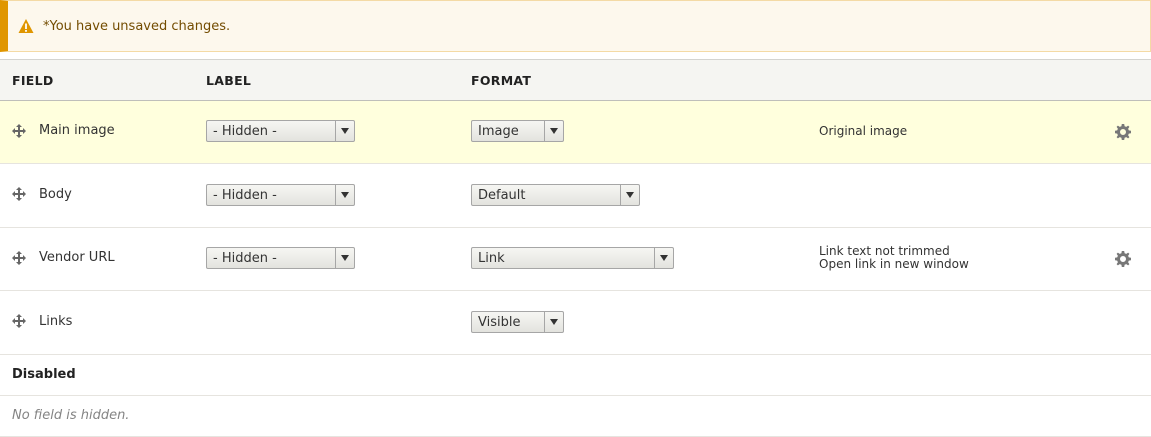 The image size is (1151, 437). What do you see at coordinates (555, 195) in the screenshot?
I see `format-select: Default` at bounding box center [555, 195].